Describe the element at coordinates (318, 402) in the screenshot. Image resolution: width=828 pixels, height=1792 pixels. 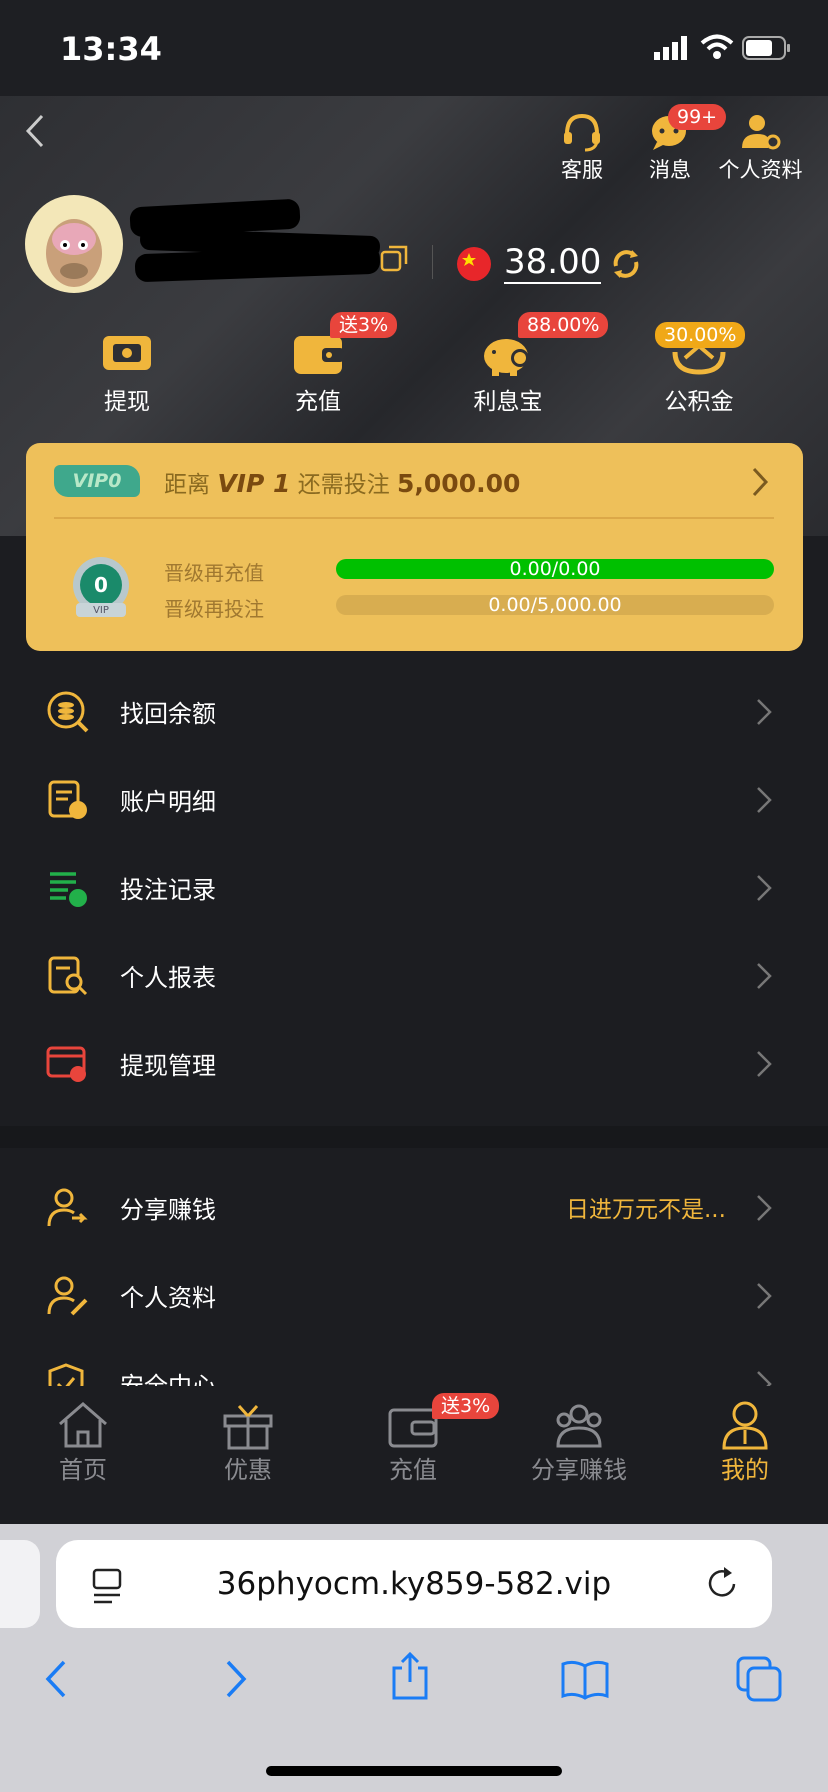
I see `quick-deposit-label: 充值` at that location.